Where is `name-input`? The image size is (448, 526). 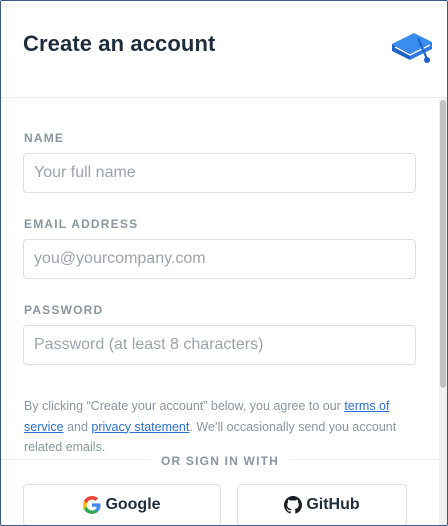
name-input is located at coordinates (219, 173).